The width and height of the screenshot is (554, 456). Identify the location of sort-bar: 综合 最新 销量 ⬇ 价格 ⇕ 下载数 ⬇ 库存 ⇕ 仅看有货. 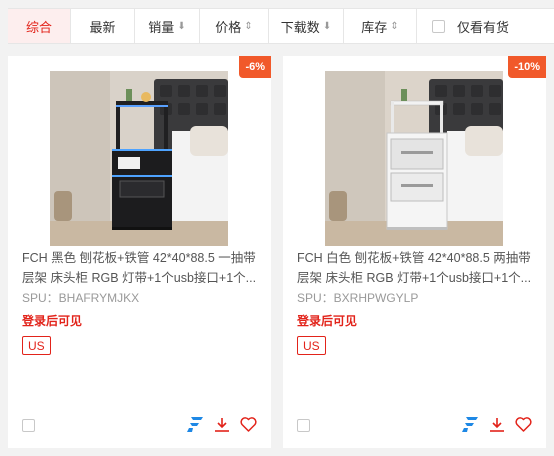
(281, 26).